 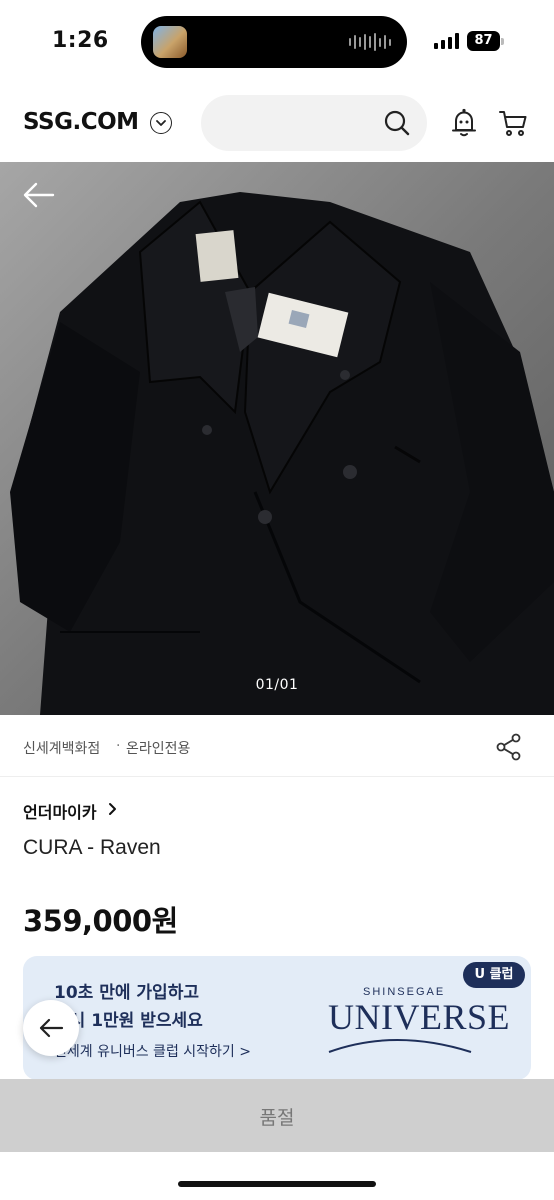 What do you see at coordinates (60, 811) in the screenshot?
I see `brand-link: 언더마이카` at bounding box center [60, 811].